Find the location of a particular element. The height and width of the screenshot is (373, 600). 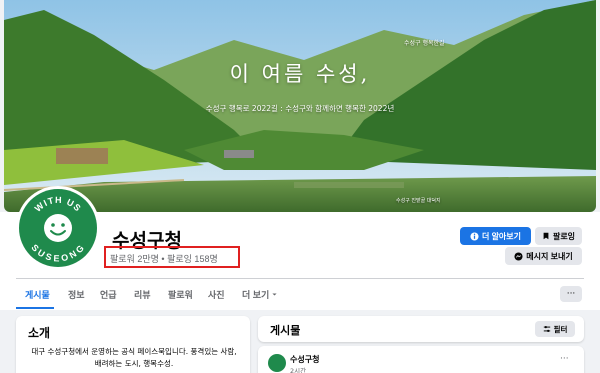

tab-mentions: 언급 is located at coordinates (108, 294).